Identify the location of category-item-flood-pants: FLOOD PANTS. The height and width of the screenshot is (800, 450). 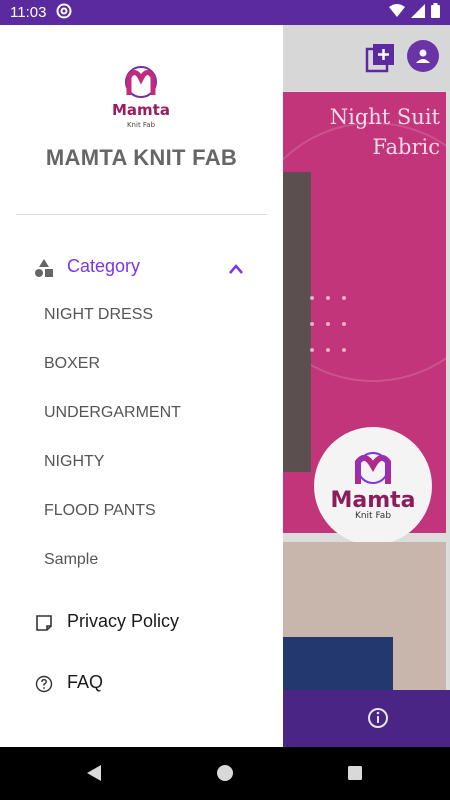
(100, 511).